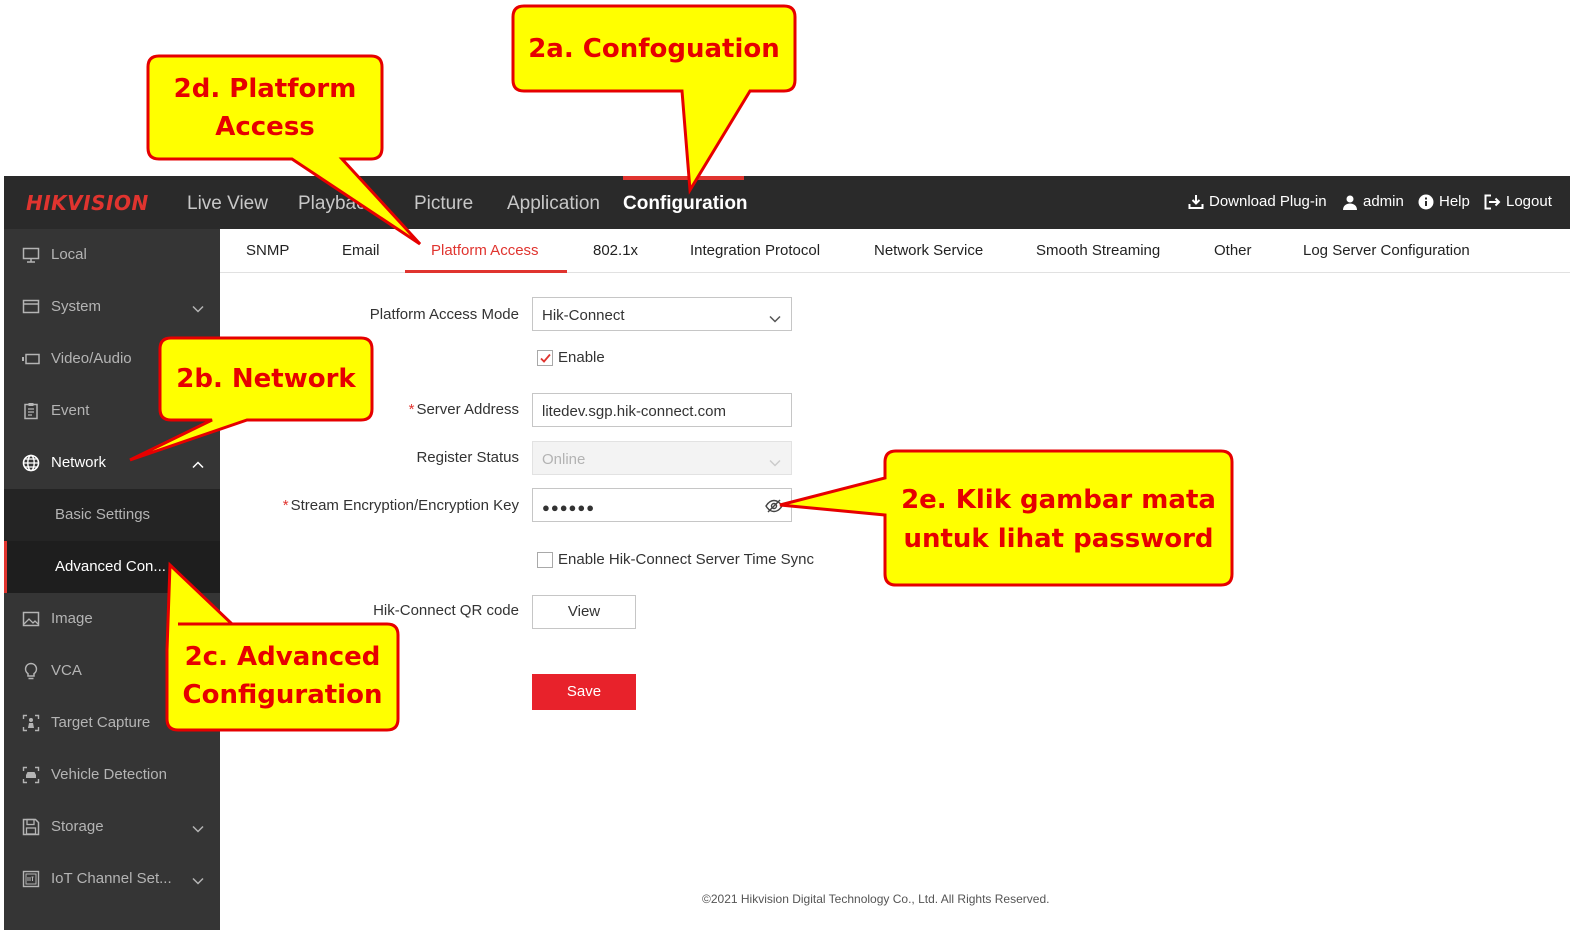 The width and height of the screenshot is (1570, 934). What do you see at coordinates (31, 775) in the screenshot?
I see `vehicle-icon` at bounding box center [31, 775].